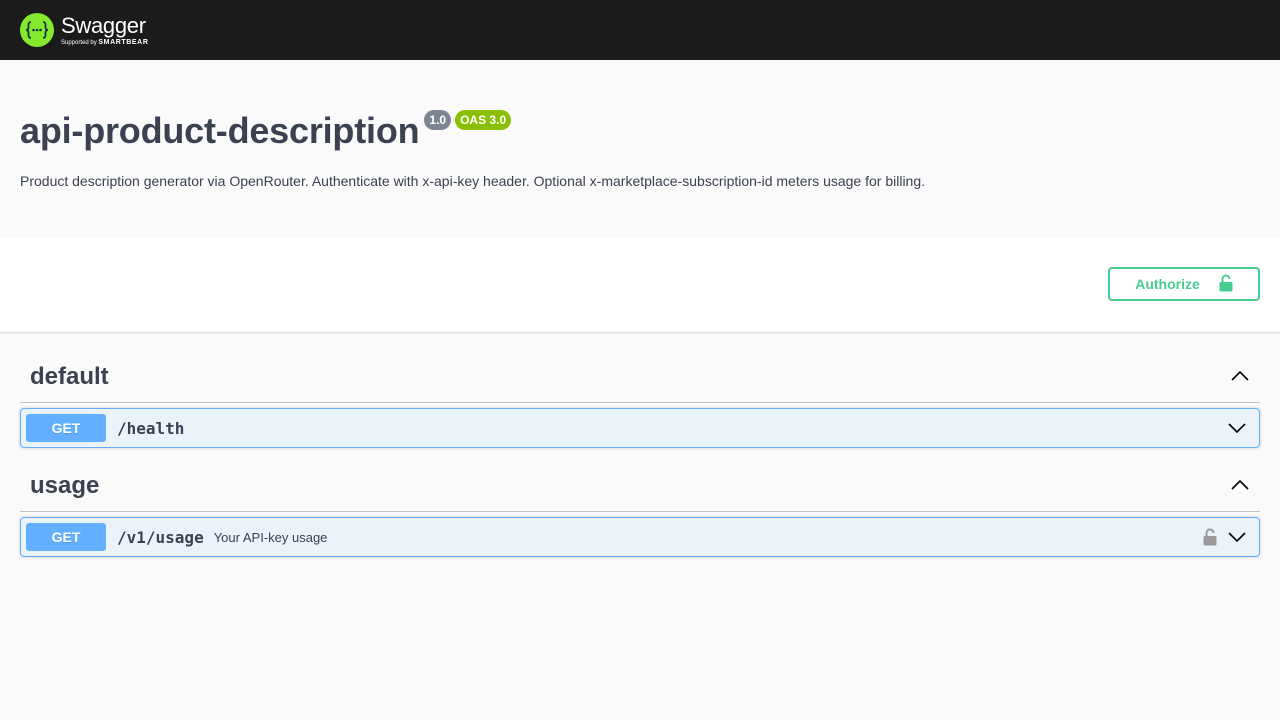 Image resolution: width=1280 pixels, height=720 pixels. I want to click on operation-path: /health, so click(151, 428).